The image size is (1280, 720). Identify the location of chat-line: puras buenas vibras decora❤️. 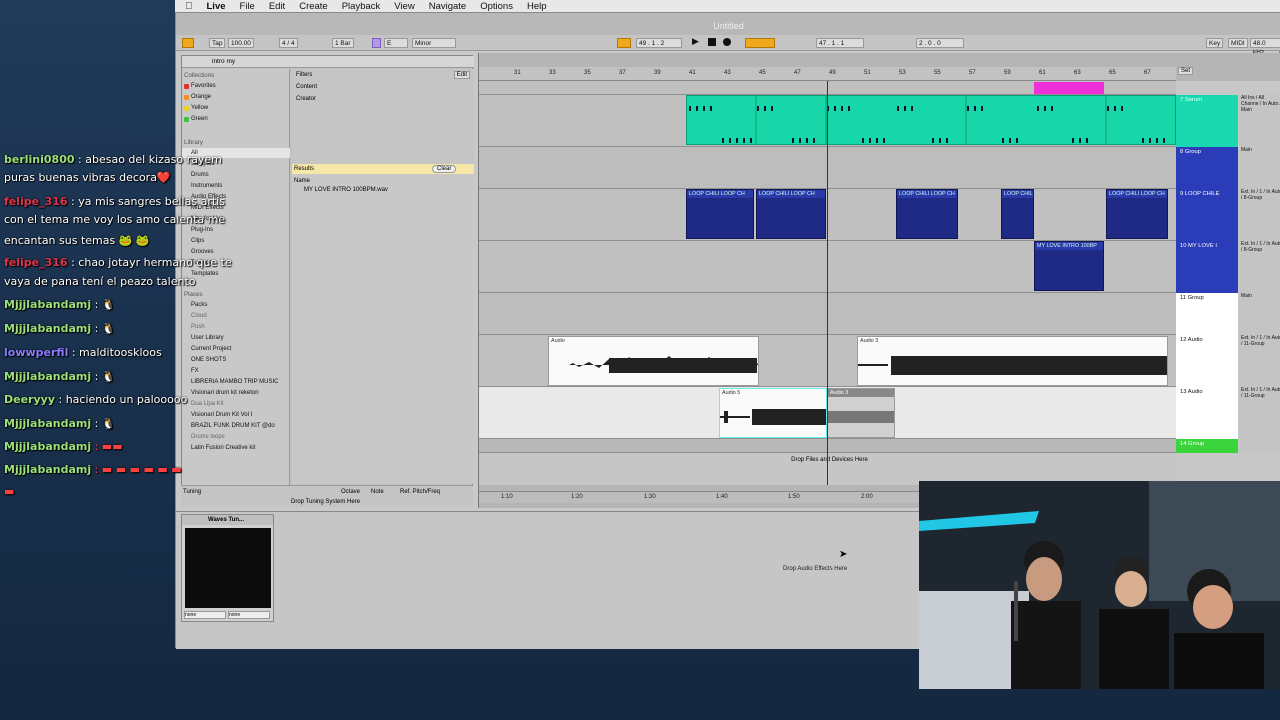
(87, 177).